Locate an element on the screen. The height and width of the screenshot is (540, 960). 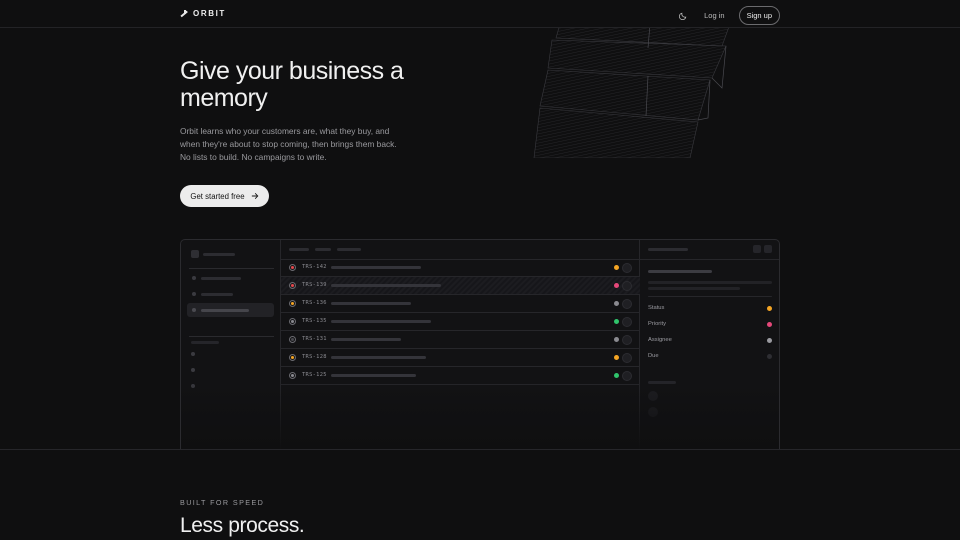
theme-toggle-button is located at coordinates (683, 16).